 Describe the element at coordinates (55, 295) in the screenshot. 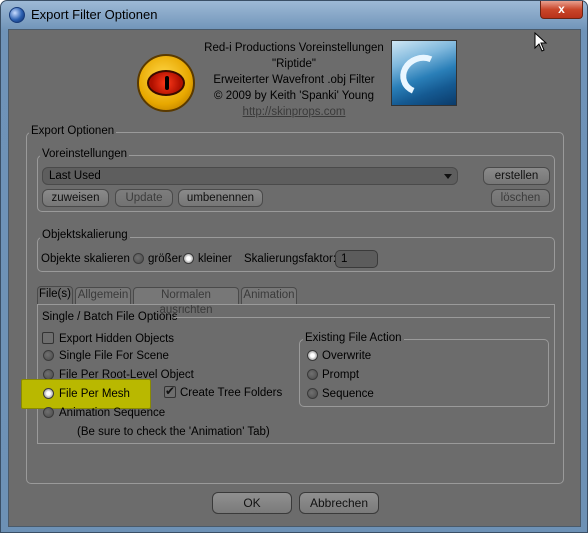

I see `tab-files: File(s)` at that location.